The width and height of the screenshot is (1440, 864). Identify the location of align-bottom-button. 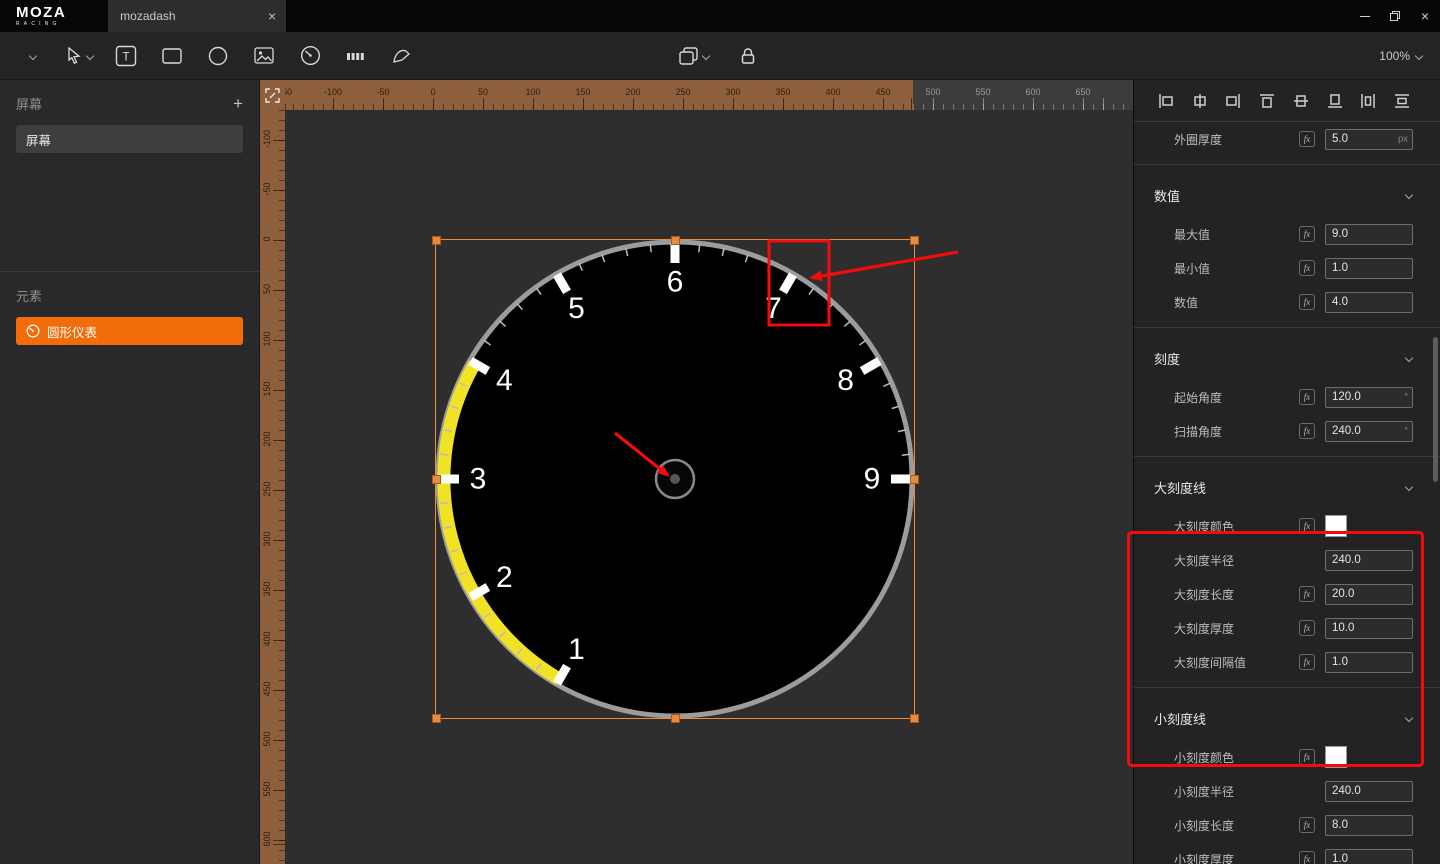
(1335, 101).